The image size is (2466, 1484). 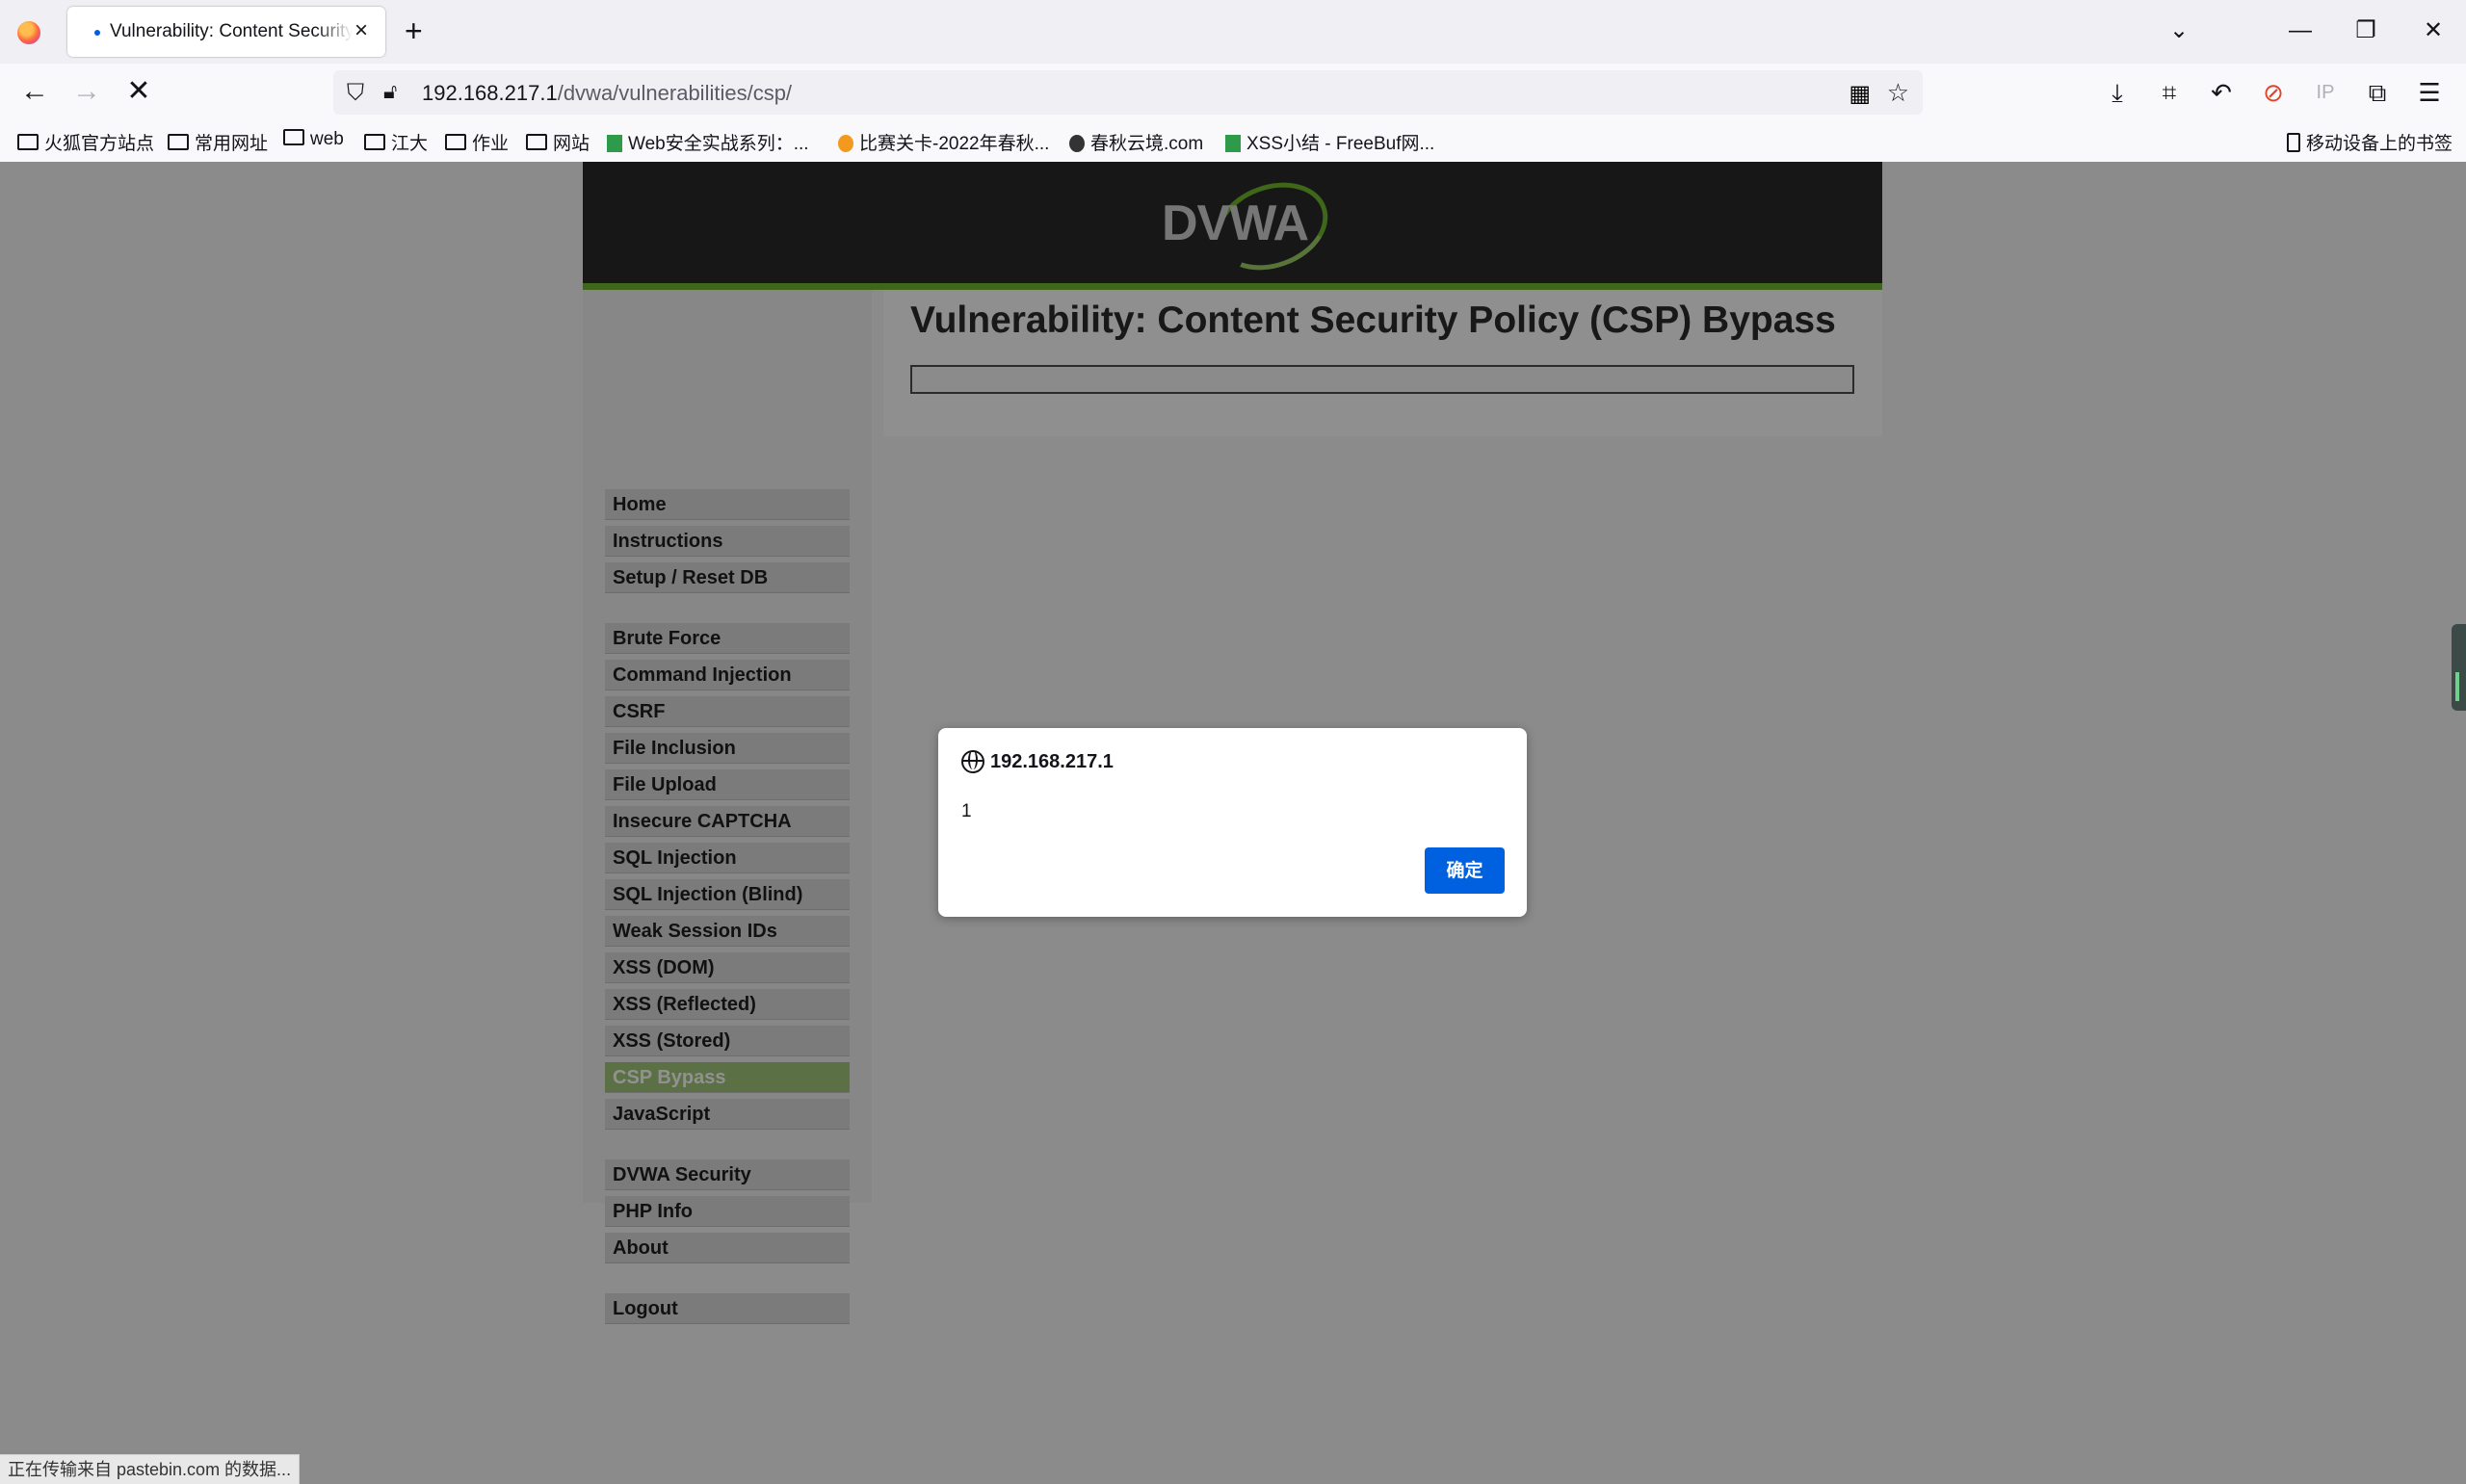 What do you see at coordinates (1898, 93) in the screenshot?
I see `bookmark-star-icon: ☆` at bounding box center [1898, 93].